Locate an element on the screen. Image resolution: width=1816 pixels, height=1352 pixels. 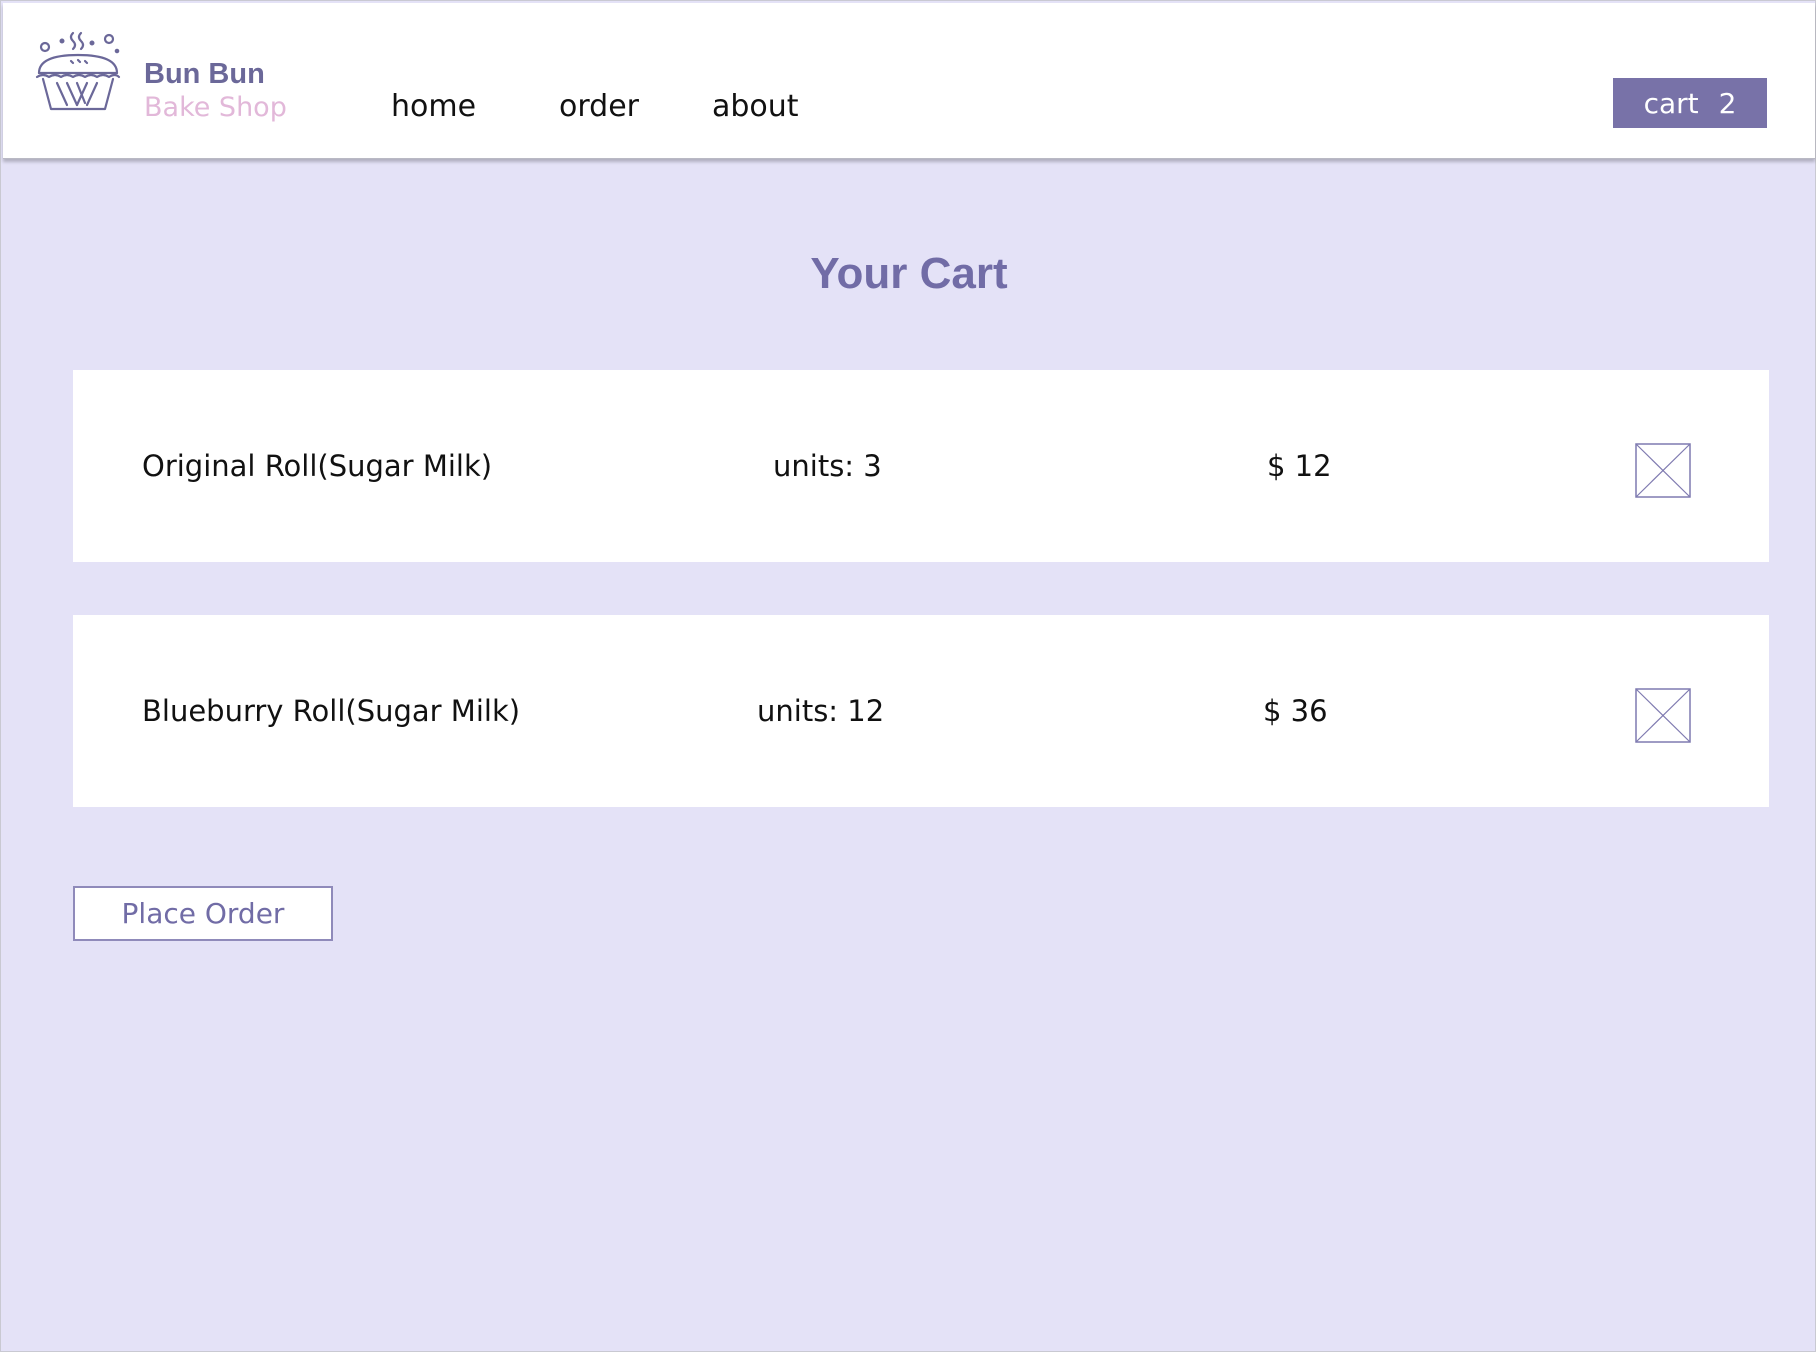
cart-label: cart is located at coordinates (1671, 103).